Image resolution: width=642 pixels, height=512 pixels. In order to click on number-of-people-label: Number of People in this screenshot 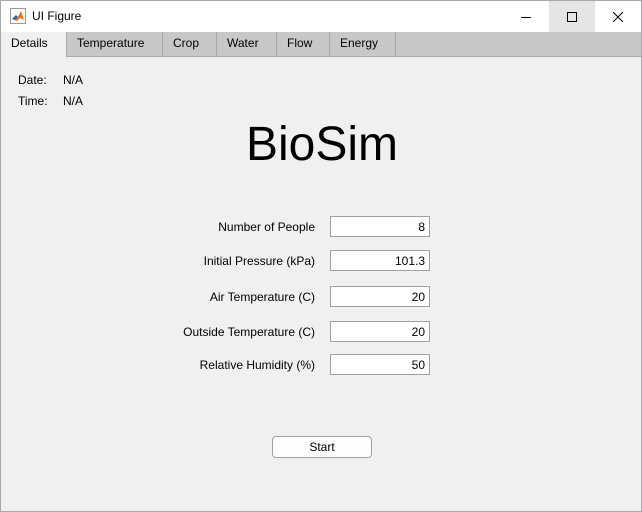, I will do `click(266, 227)`.